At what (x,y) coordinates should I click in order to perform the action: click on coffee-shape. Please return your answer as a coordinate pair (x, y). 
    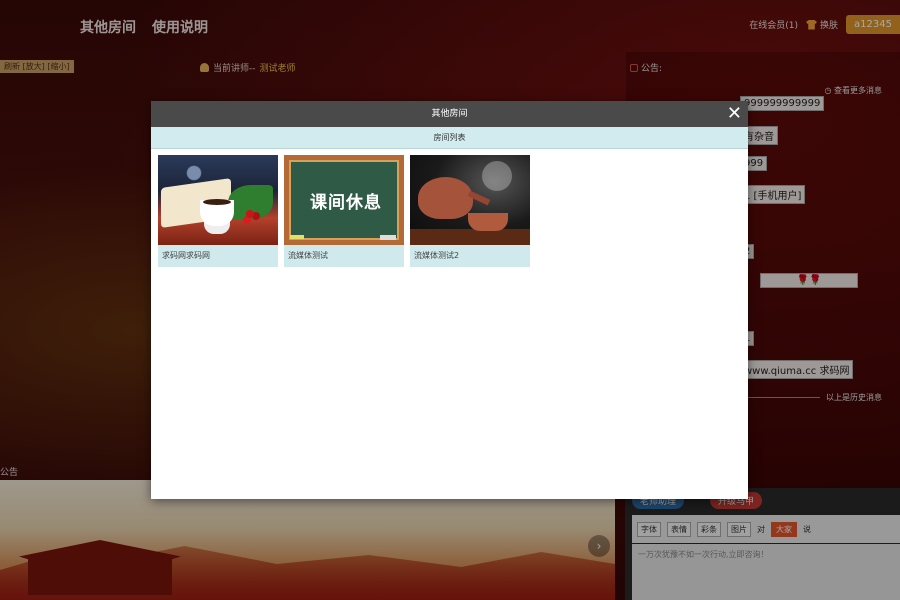
    Looking at the image, I should click on (217, 202).